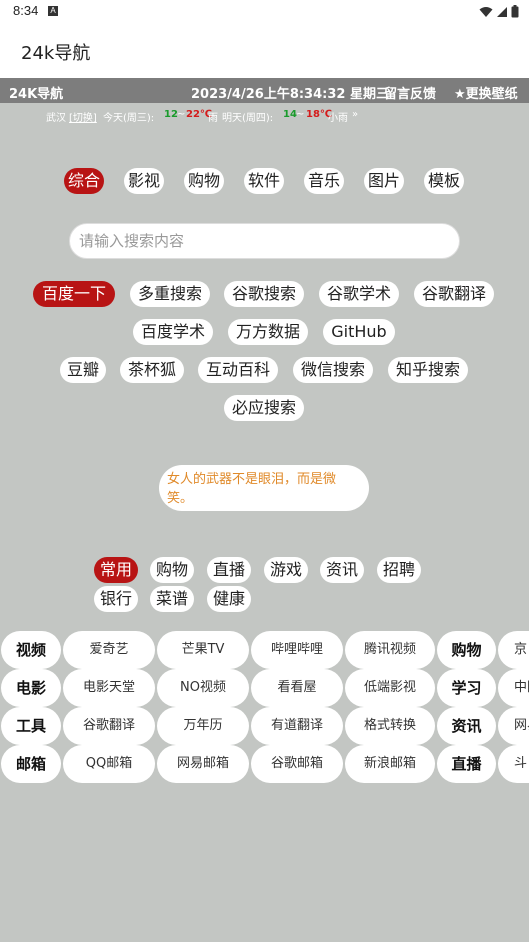  Describe the element at coordinates (454, 294) in the screenshot. I see `engine-google-translate-button: 谷歌翻译` at that location.